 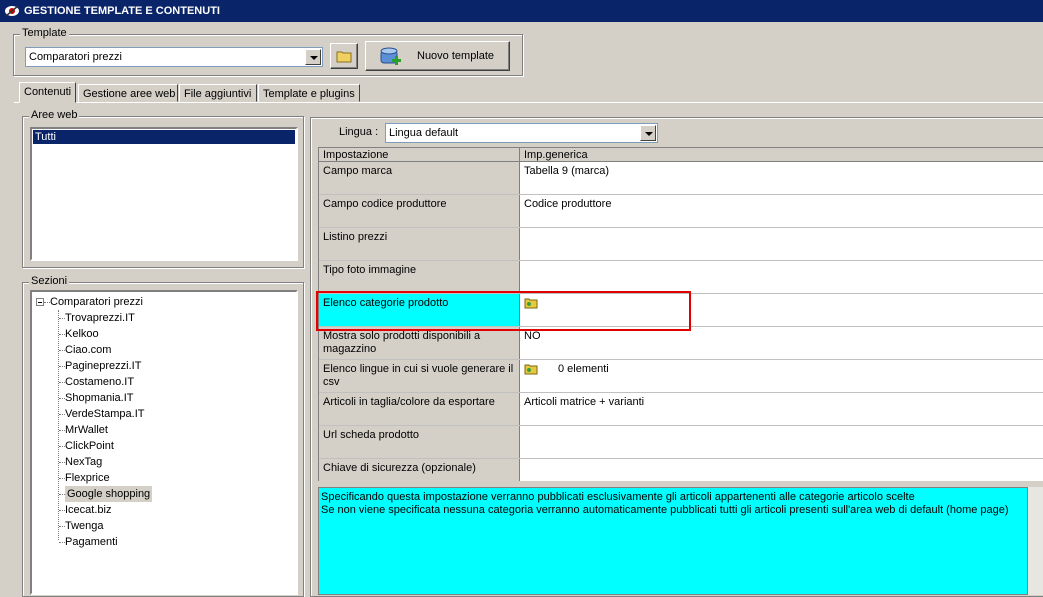 I want to click on table-row: Listino prezzi, so click(x=681, y=244).